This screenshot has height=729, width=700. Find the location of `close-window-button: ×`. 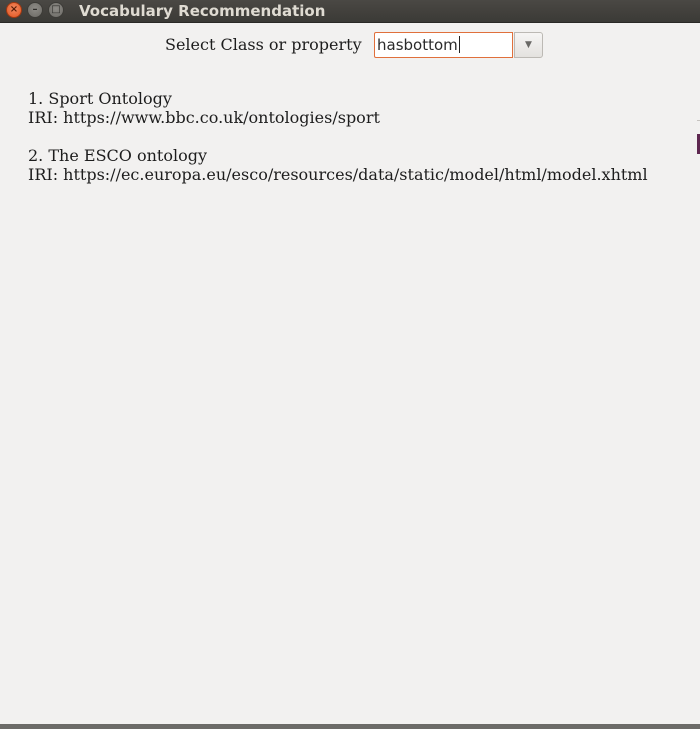

close-window-button: × is located at coordinates (14, 10).